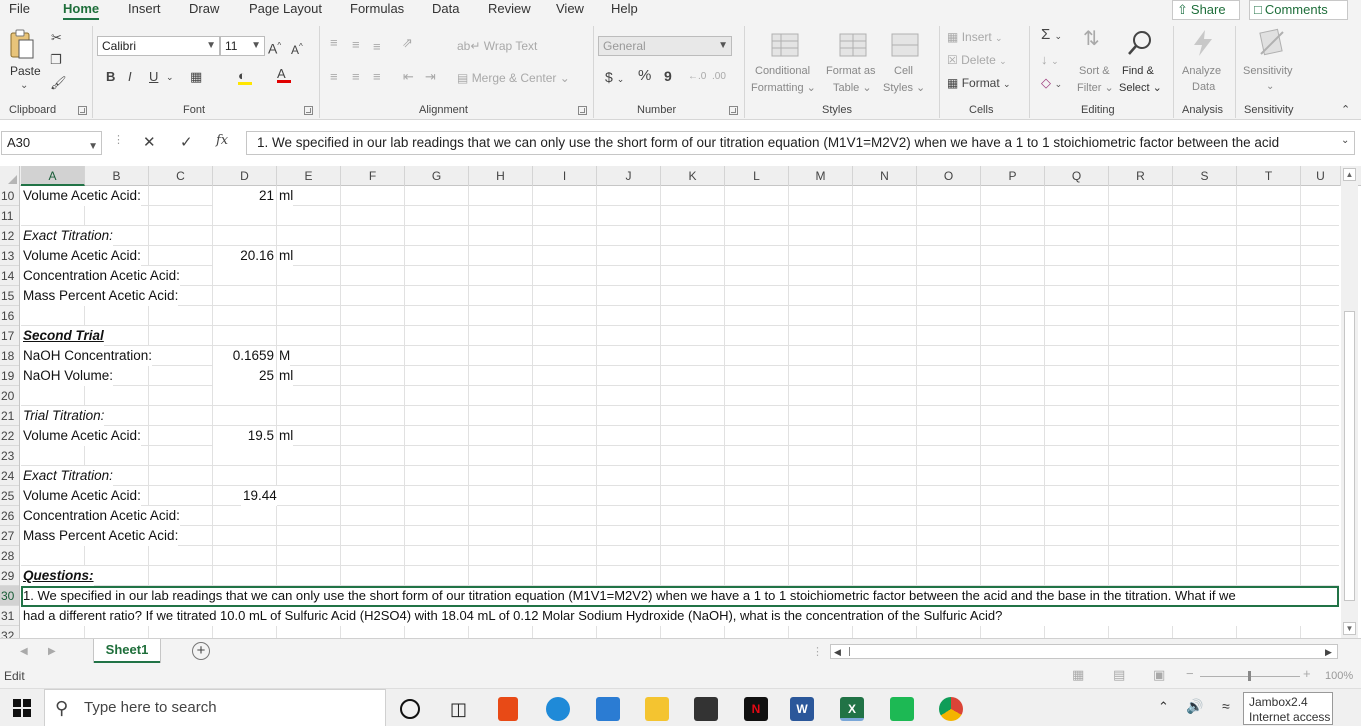 Image resolution: width=1361 pixels, height=726 pixels. Describe the element at coordinates (1163, 707) in the screenshot. I see `tray-overflow-icon: ⌃` at that location.